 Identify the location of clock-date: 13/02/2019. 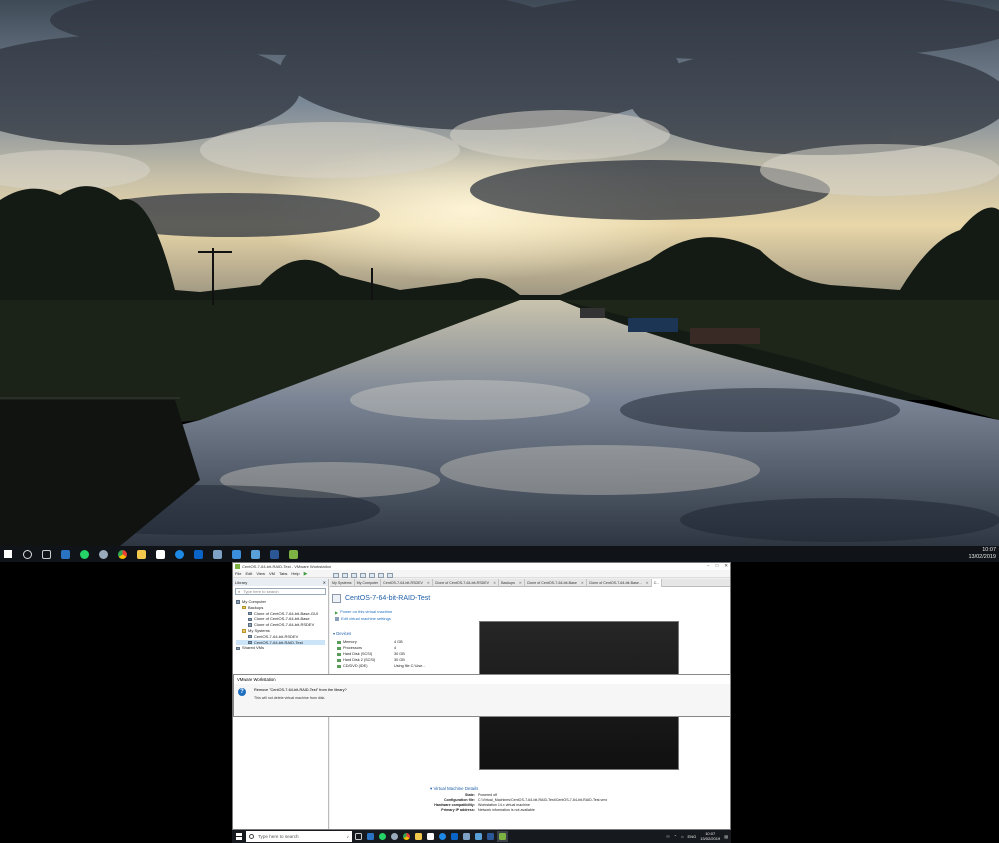
(710, 838).